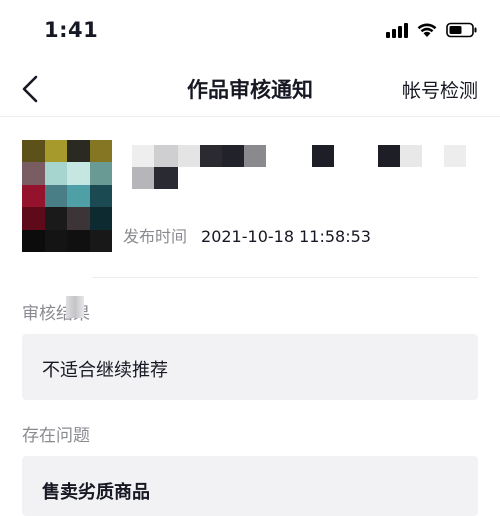 This screenshot has height=516, width=500. What do you see at coordinates (250, 486) in the screenshot?
I see `issue-box: 售卖劣质商品` at bounding box center [250, 486].